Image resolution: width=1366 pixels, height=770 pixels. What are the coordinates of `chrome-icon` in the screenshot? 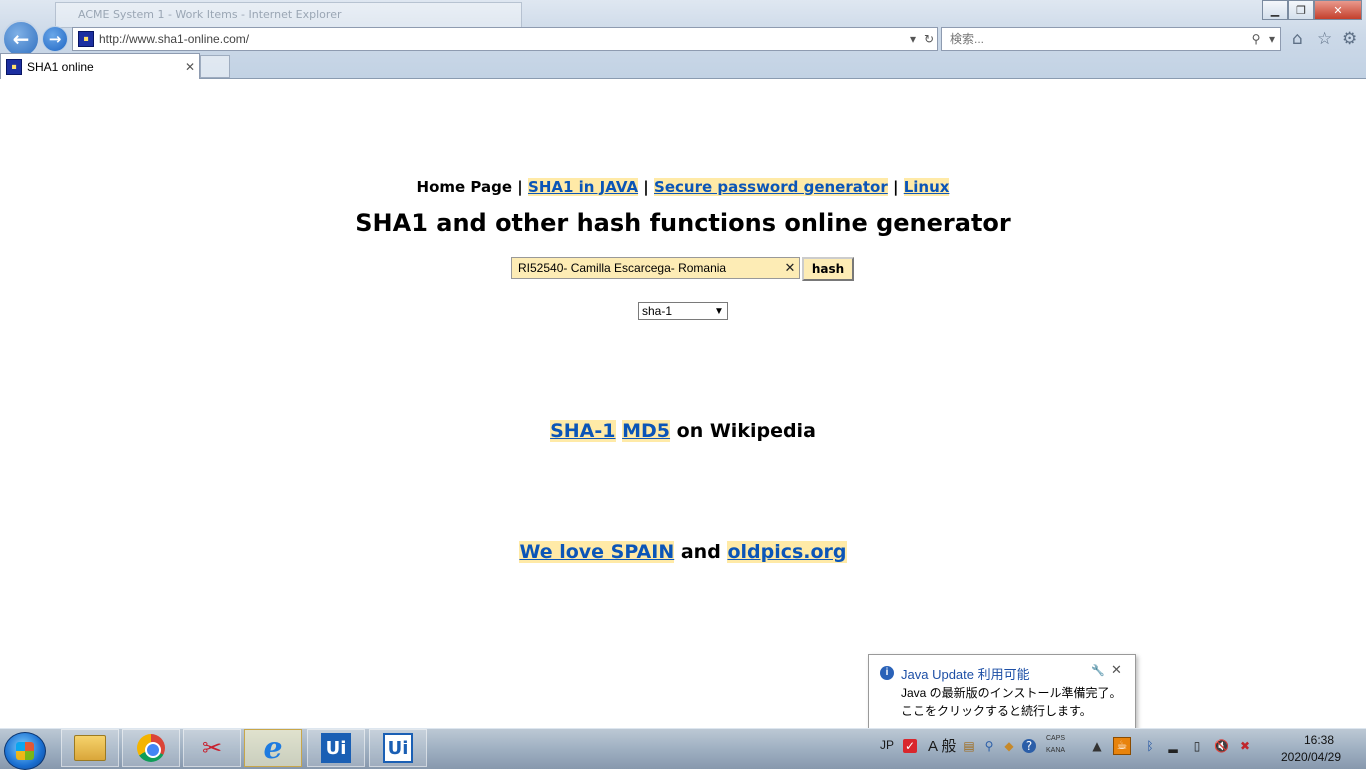 It's located at (151, 748).